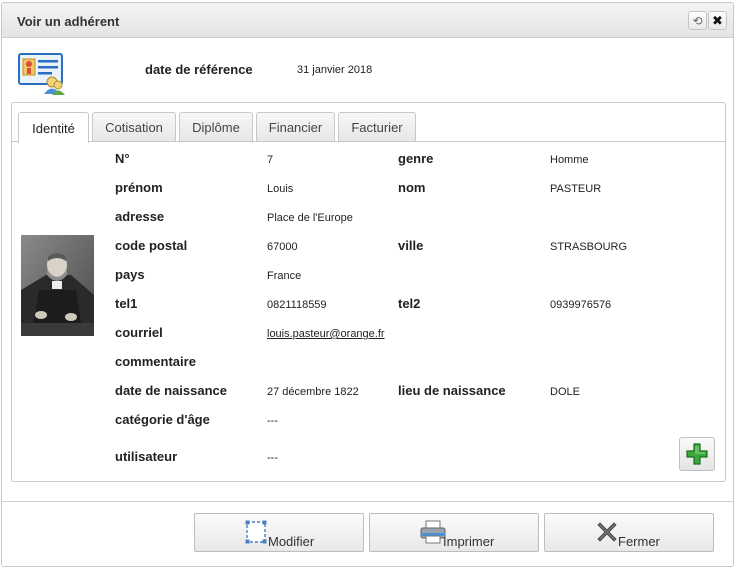 The height and width of the screenshot is (568, 735). I want to click on date-naissance-value: 27 décembre 1822, so click(313, 392).